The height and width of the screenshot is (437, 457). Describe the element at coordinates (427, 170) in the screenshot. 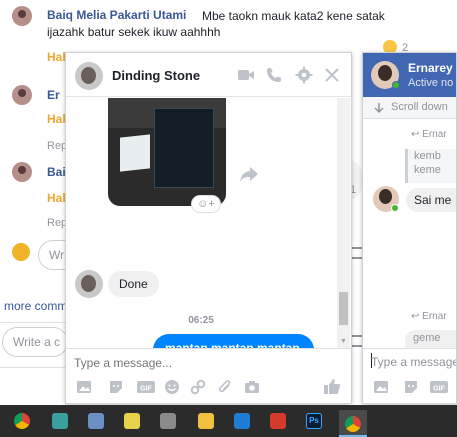

I see `quote-line: keme` at that location.